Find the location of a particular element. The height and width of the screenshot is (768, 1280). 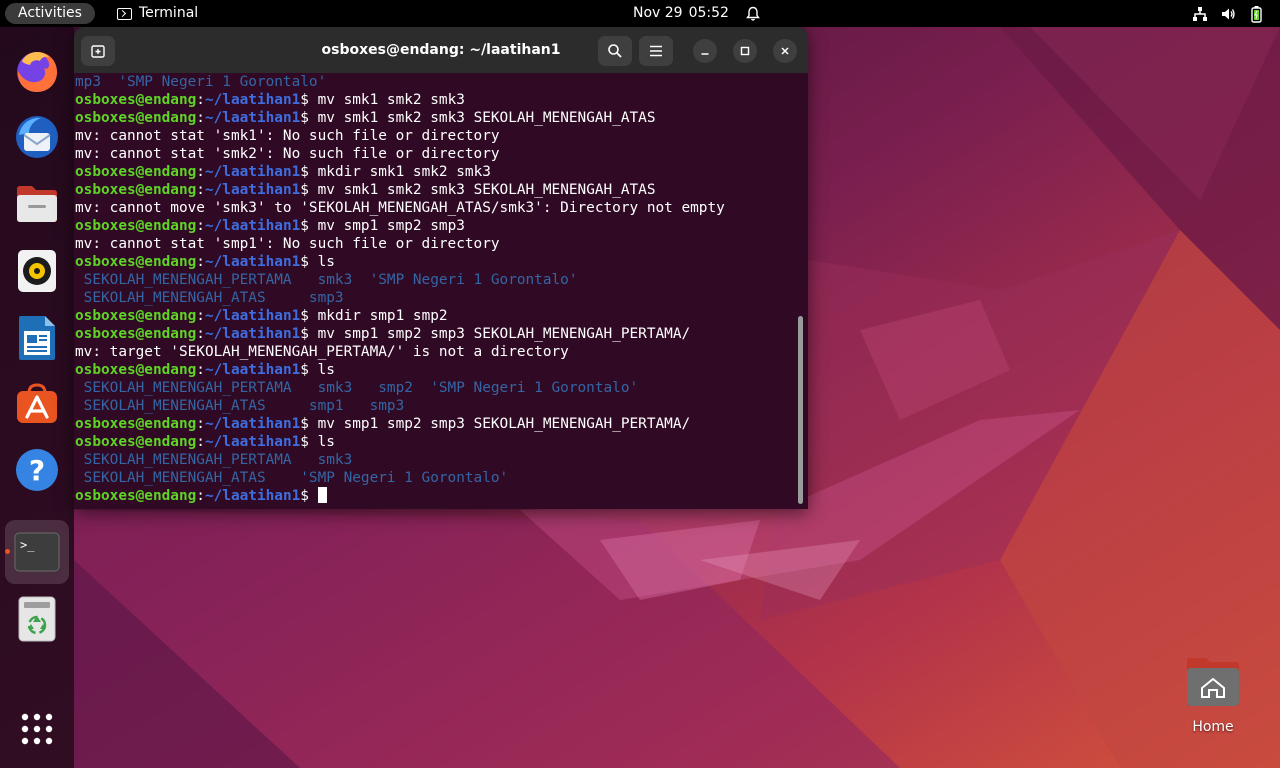

thunderbird-icon is located at coordinates (37, 137).